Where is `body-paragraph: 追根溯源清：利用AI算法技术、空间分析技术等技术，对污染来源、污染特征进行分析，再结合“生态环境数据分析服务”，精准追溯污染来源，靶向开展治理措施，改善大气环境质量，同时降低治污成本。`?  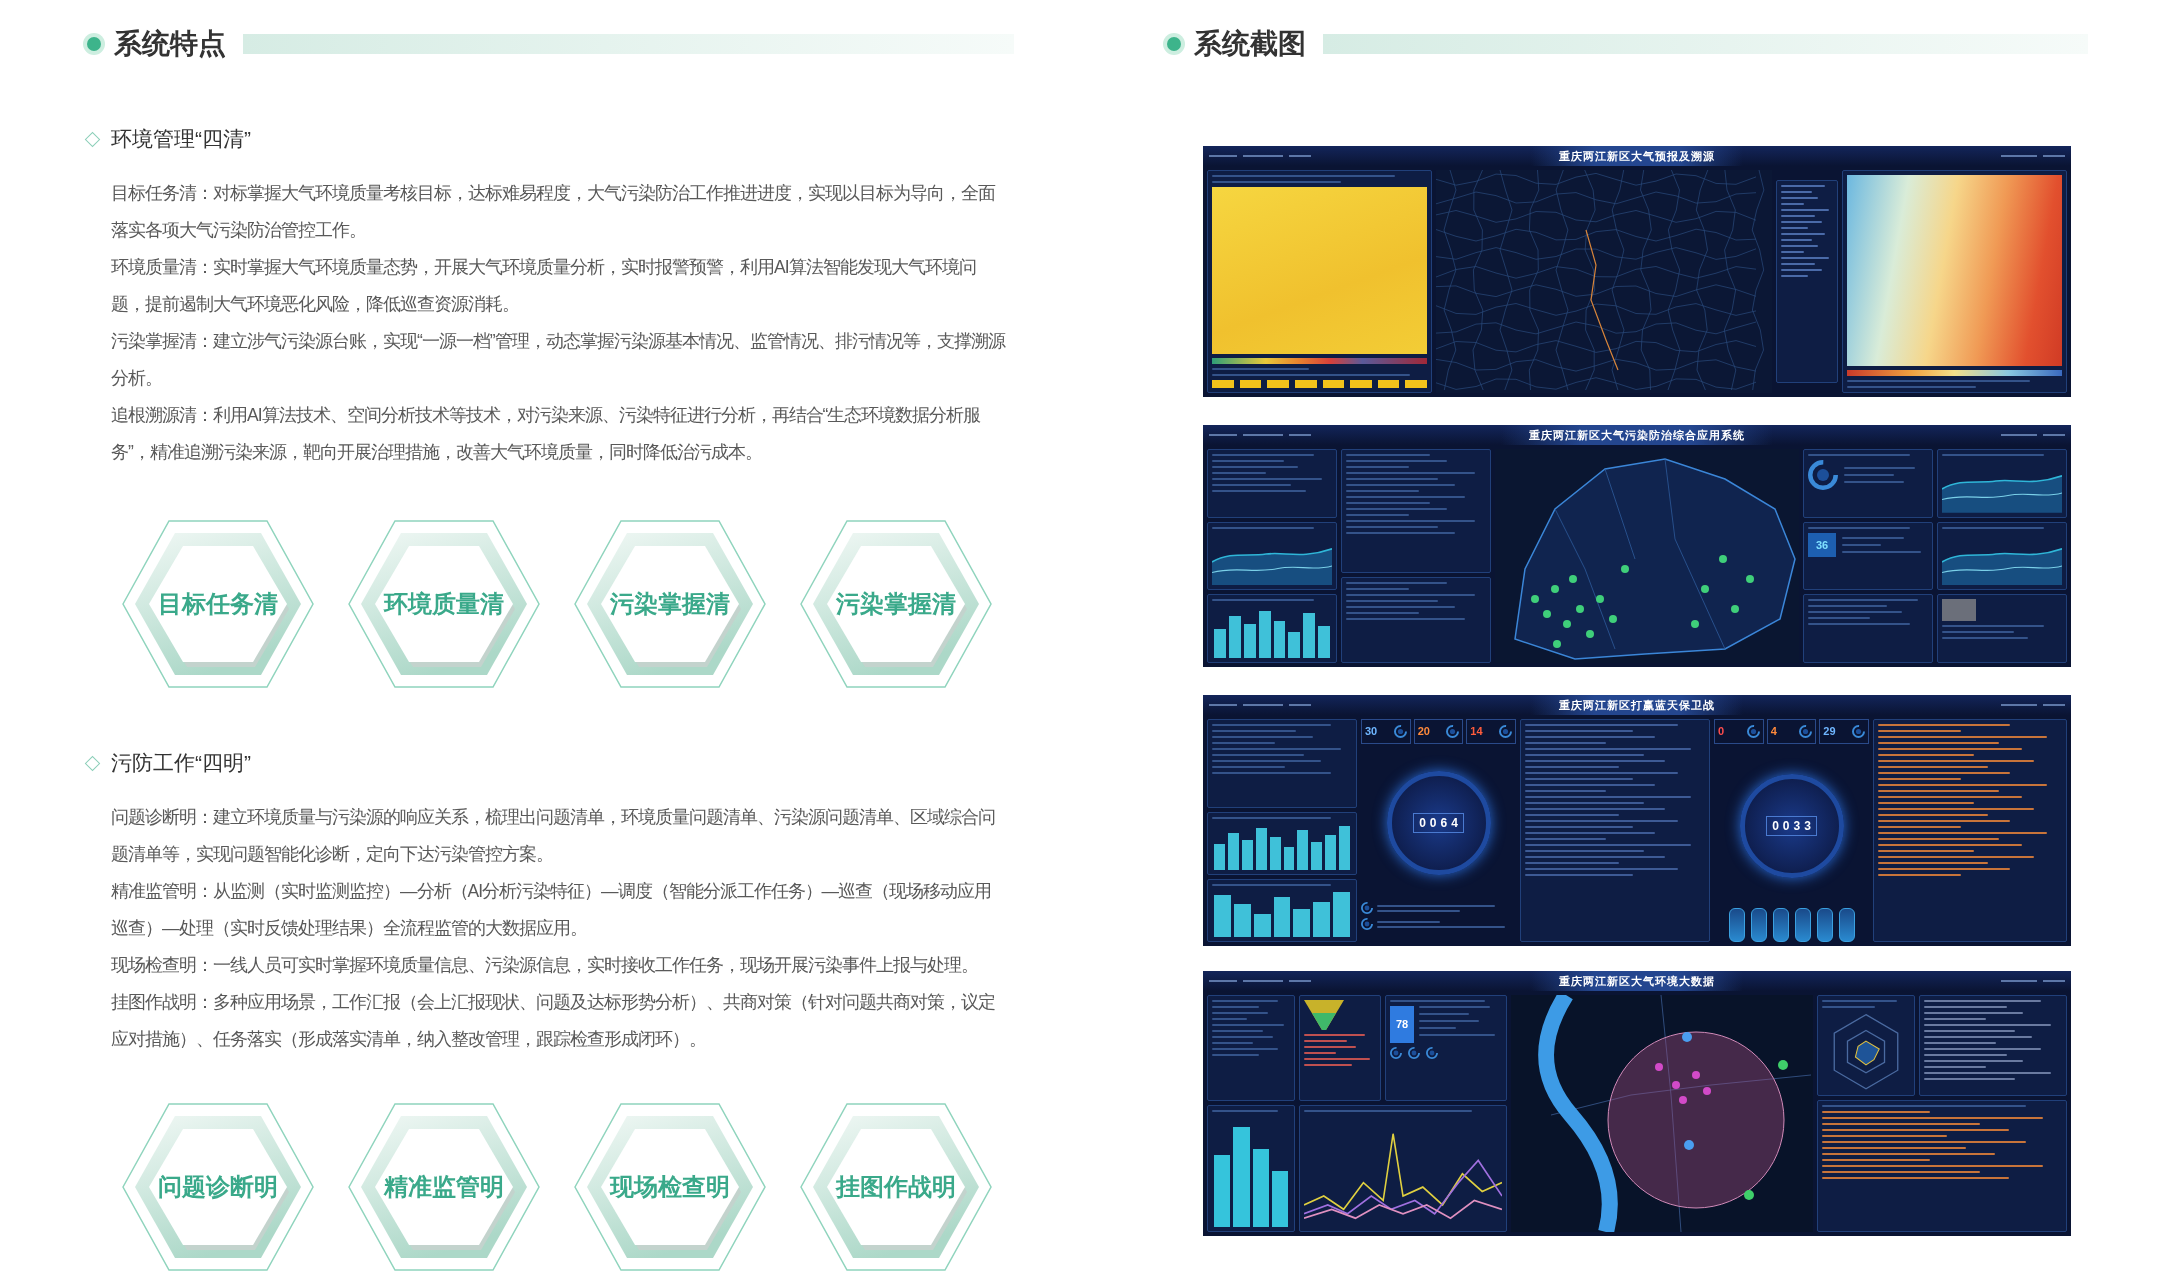
body-paragraph: 追根溯源清：利用AI算法技术、空间分析技术等技术，对污染来源、污染特征进行分析，再结合“生态环境数据分析服务”，精准追溯污染来源，靶向开展治理措施，改善大气环境质量，同时降低治污成本。 is located at coordinates (546, 434).